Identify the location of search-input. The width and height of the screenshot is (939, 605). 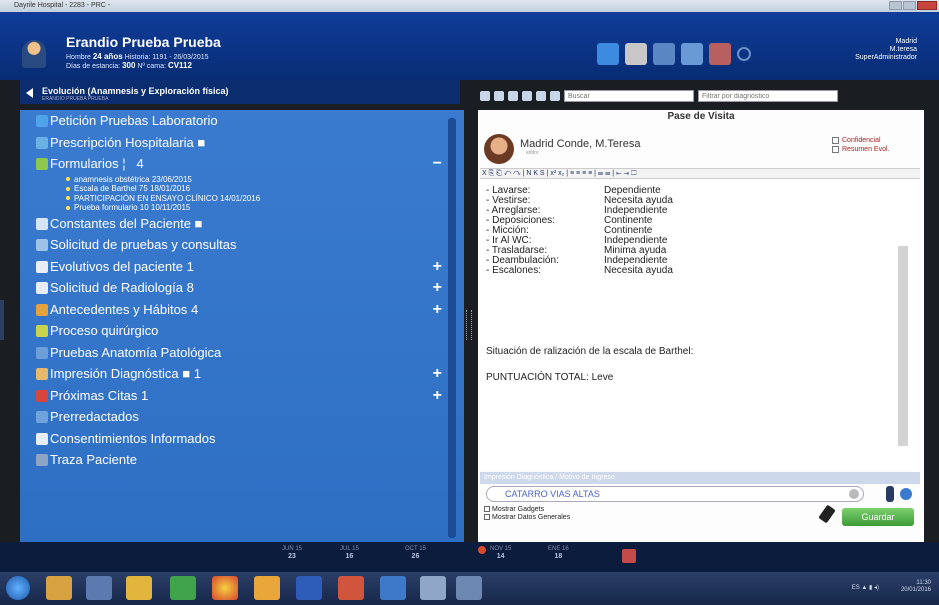
(629, 96).